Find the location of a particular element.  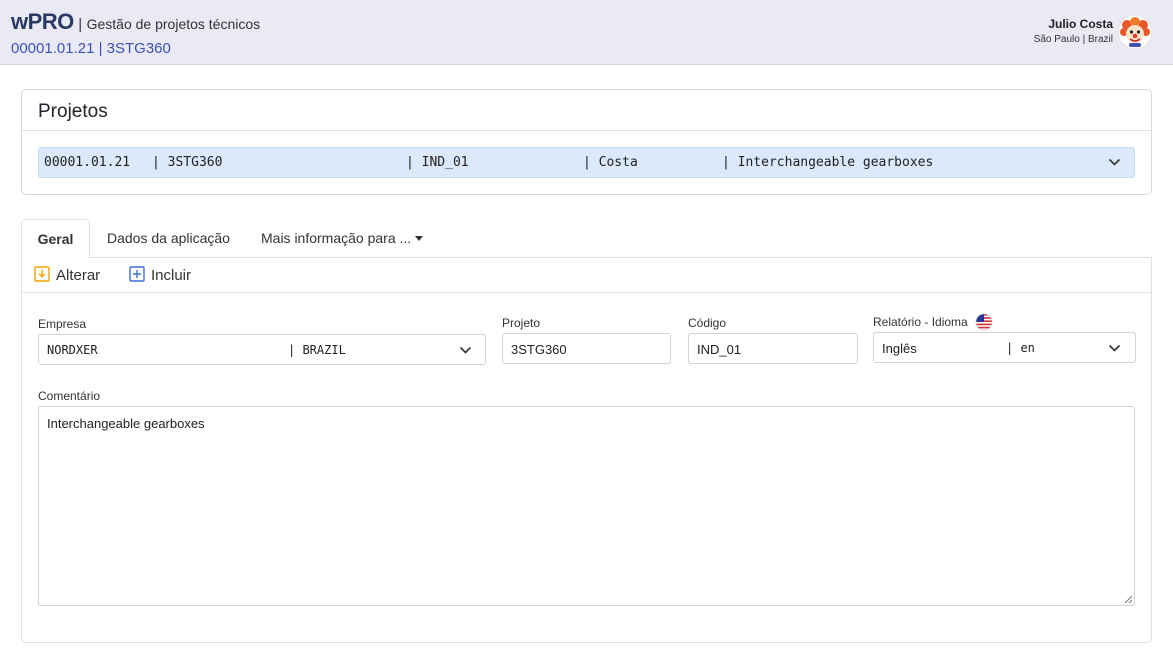

alterar-button: Alterar is located at coordinates (67, 275).